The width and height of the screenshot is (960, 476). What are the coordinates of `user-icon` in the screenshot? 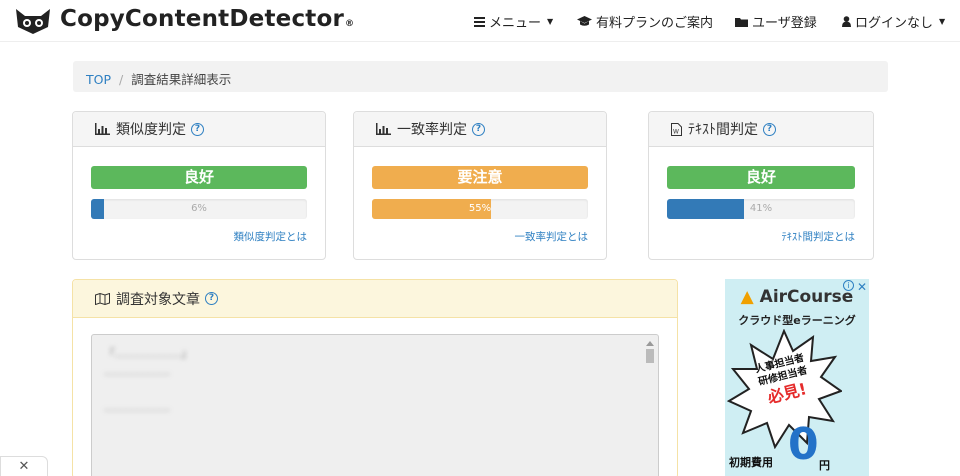 It's located at (846, 21).